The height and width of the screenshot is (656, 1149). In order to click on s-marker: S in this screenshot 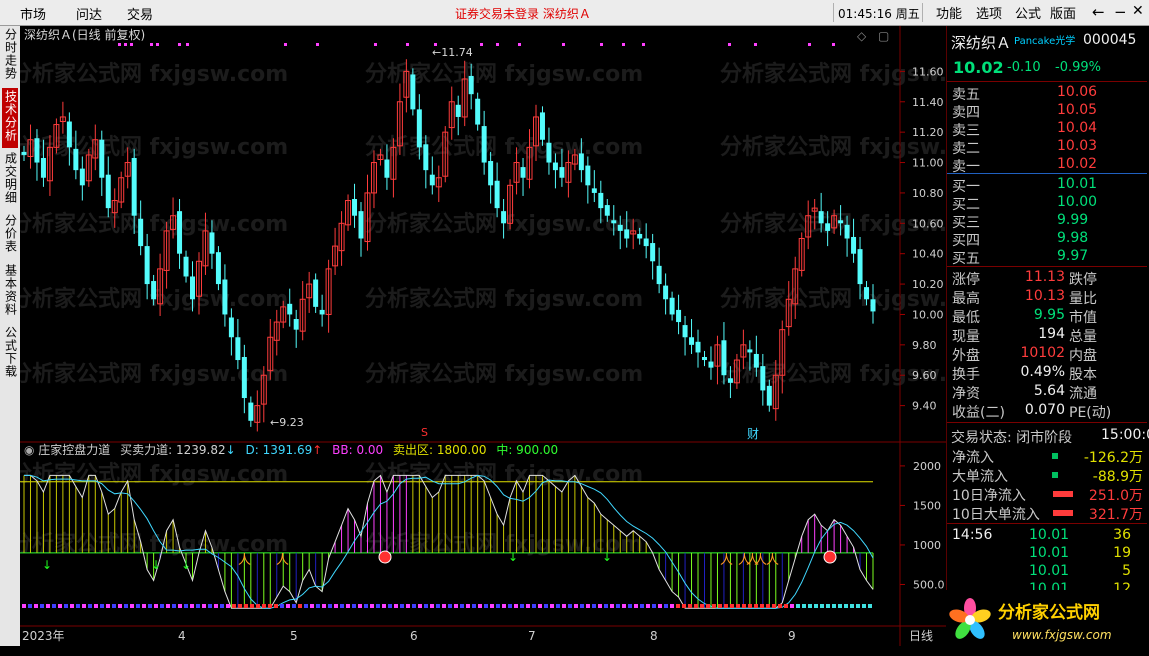, I will do `click(424, 432)`.